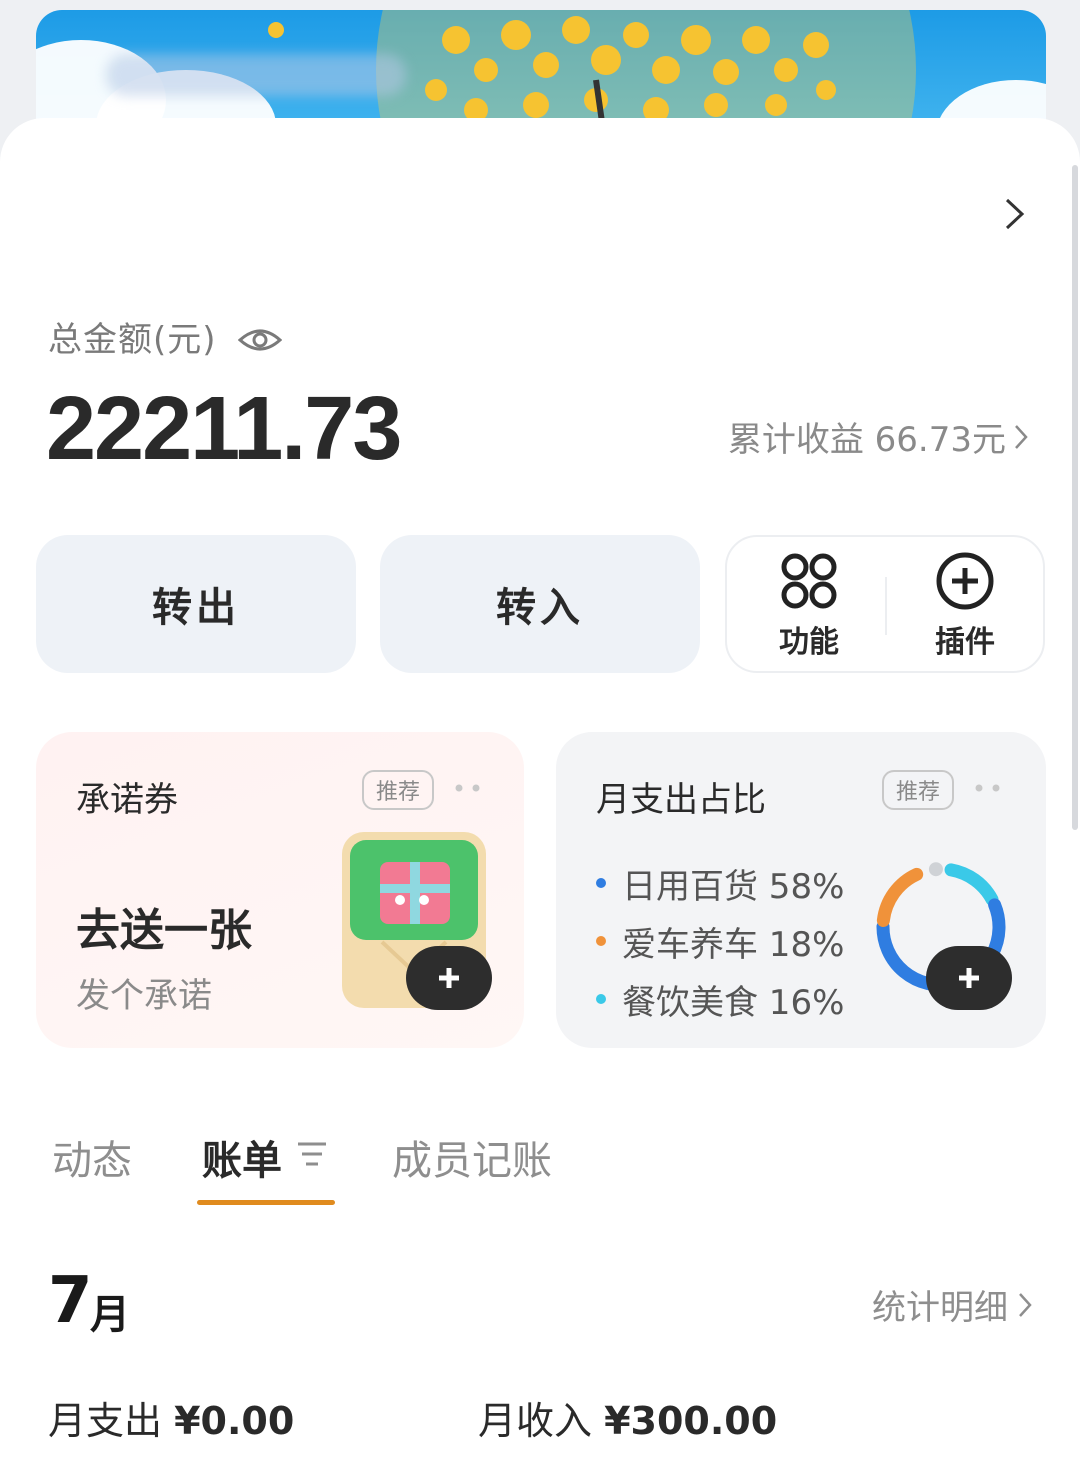  Describe the element at coordinates (164, 930) in the screenshot. I see `promise-headline: 去送一张` at that location.